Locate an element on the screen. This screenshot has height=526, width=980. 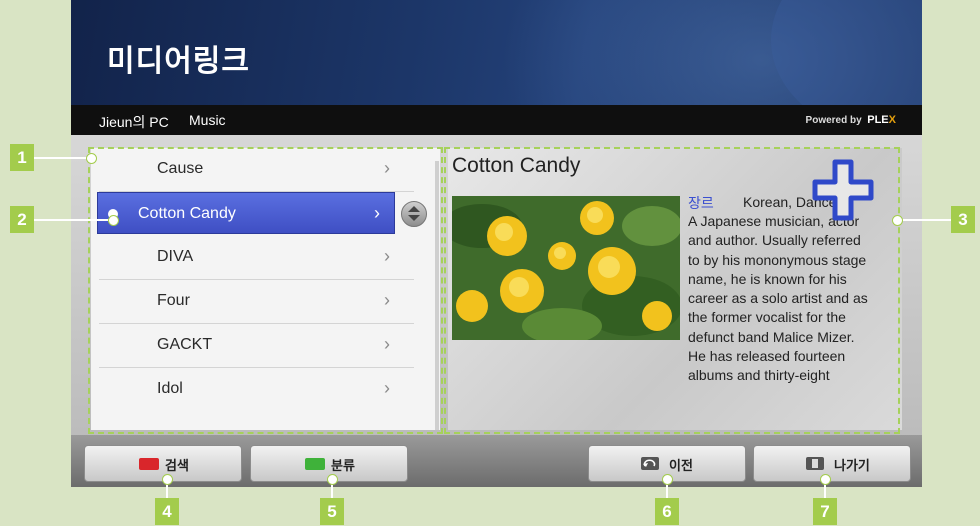
green-key-icon is located at coordinates (315, 464).